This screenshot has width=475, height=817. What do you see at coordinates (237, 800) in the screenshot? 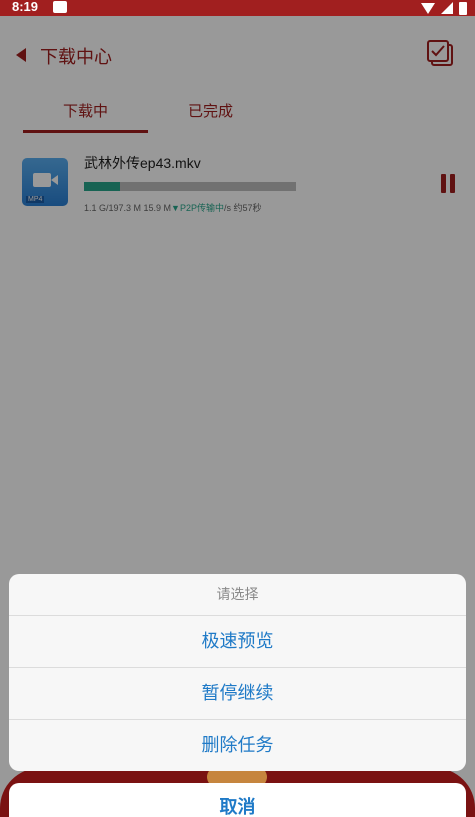
I see `cancel-button: 取消` at bounding box center [237, 800].